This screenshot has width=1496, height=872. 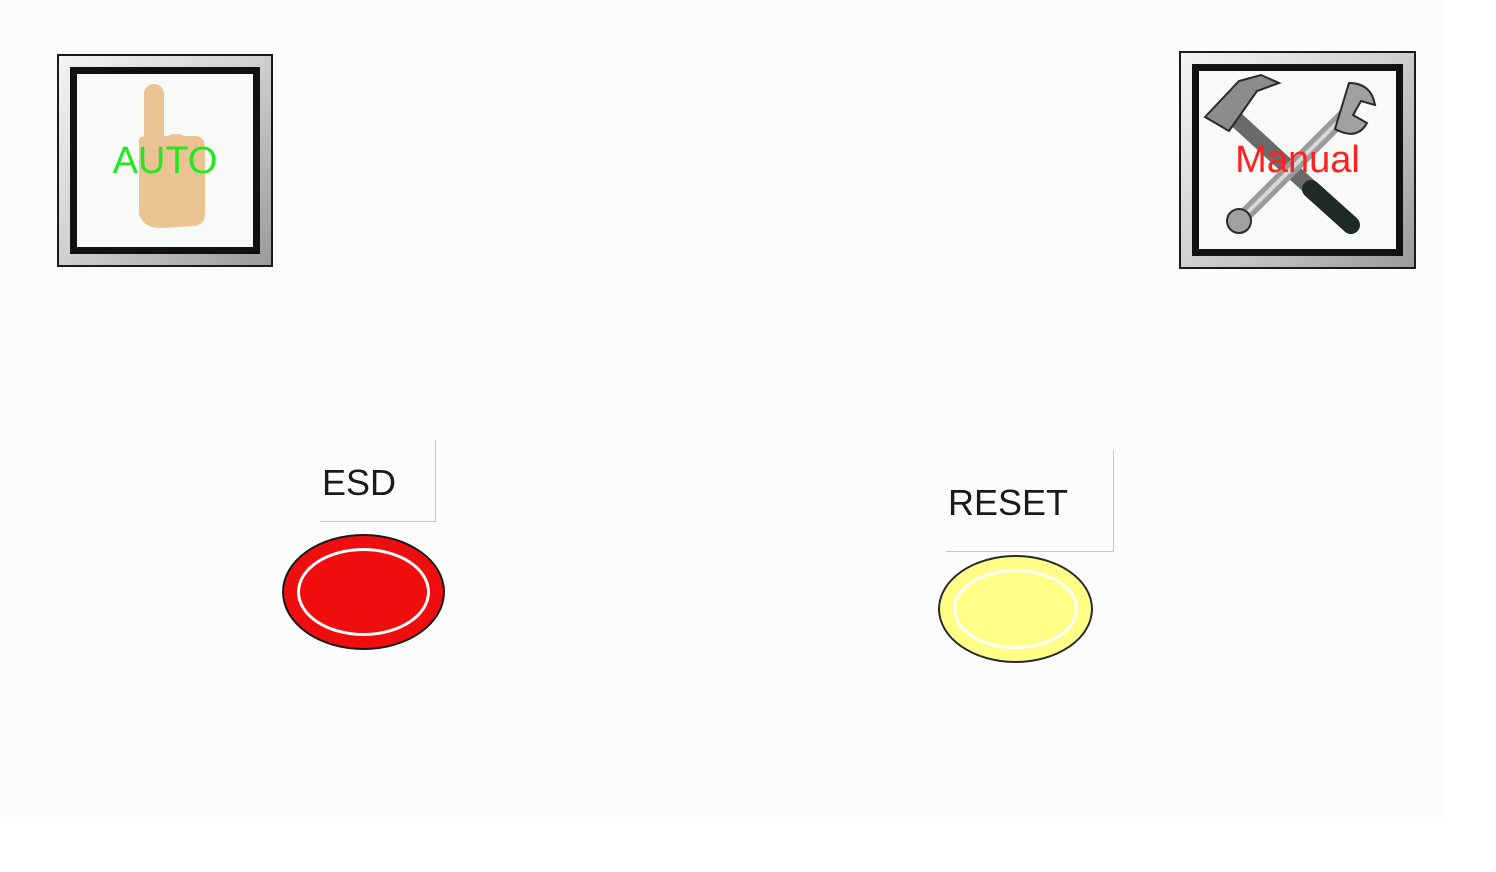 I want to click on esd-button-ring, so click(x=363, y=592).